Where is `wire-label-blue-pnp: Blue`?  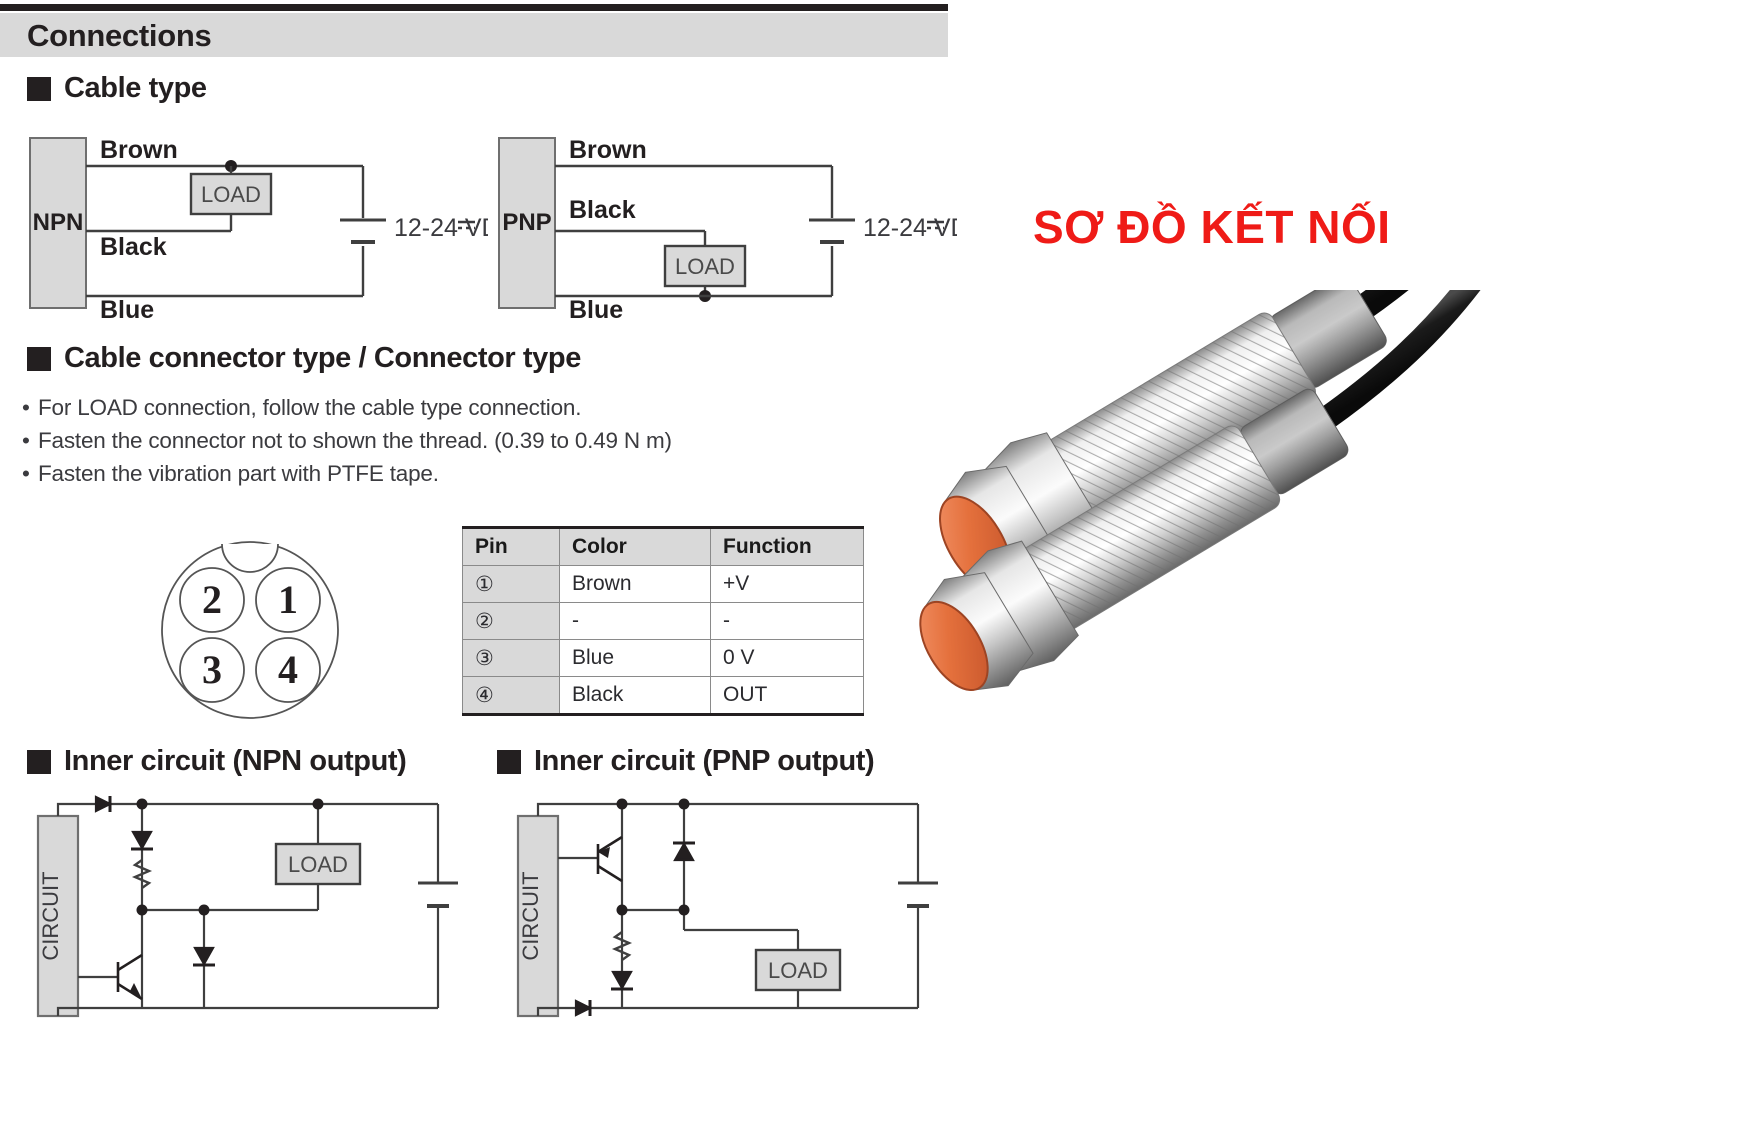 wire-label-blue-pnp: Blue is located at coordinates (596, 309).